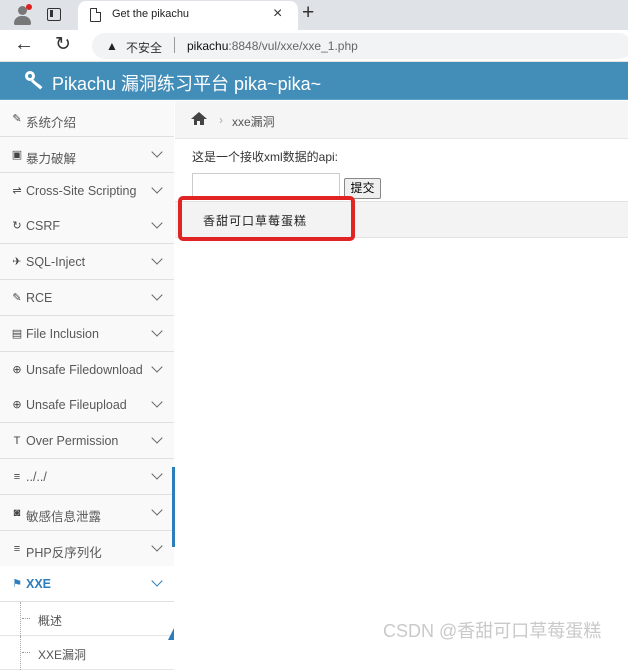 The width and height of the screenshot is (628, 670). What do you see at coordinates (308, 13) in the screenshot?
I see `new-tab-icon: +` at bounding box center [308, 13].